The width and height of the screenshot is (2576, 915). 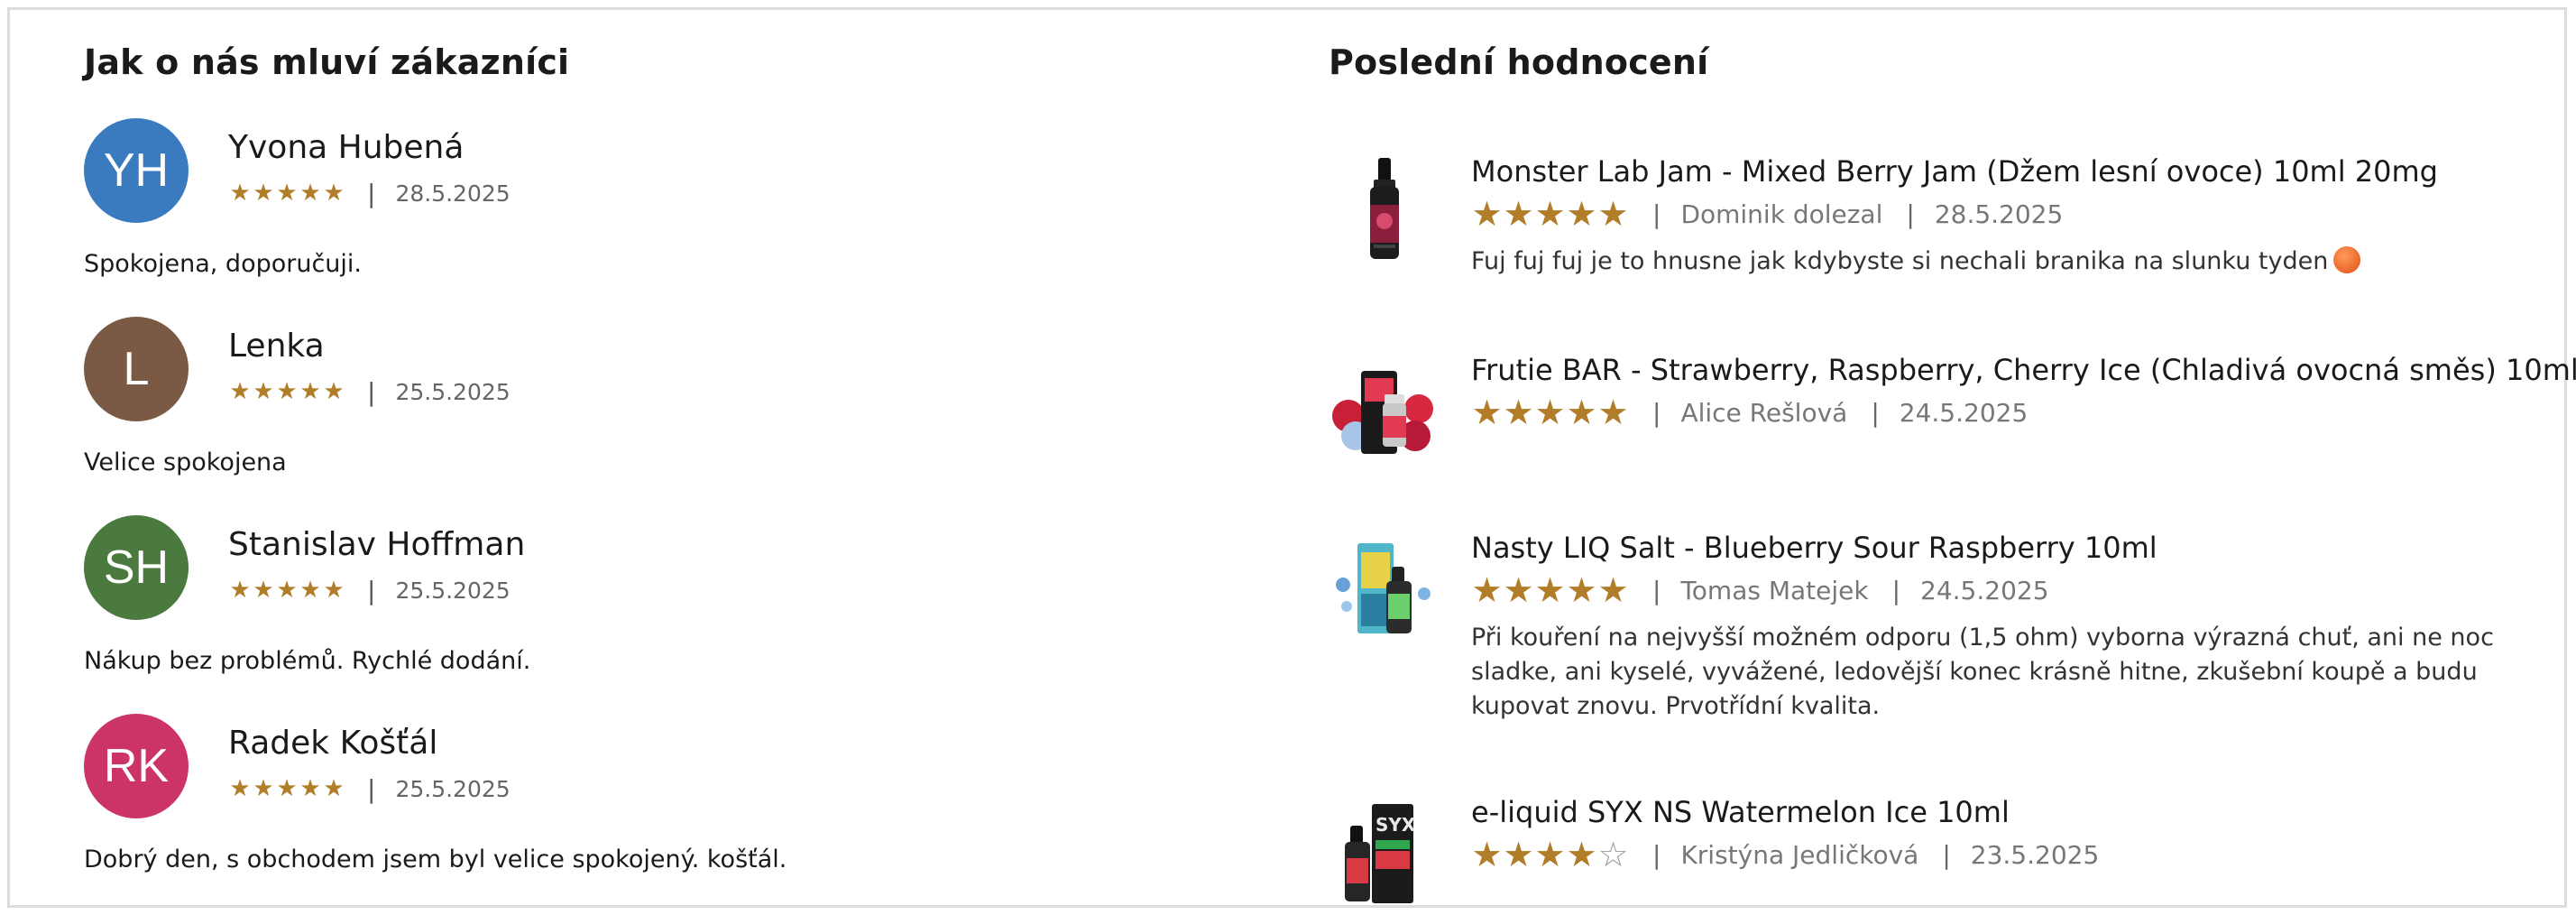 I want to click on reviewer-name: Yvona Hubená, so click(x=346, y=147).